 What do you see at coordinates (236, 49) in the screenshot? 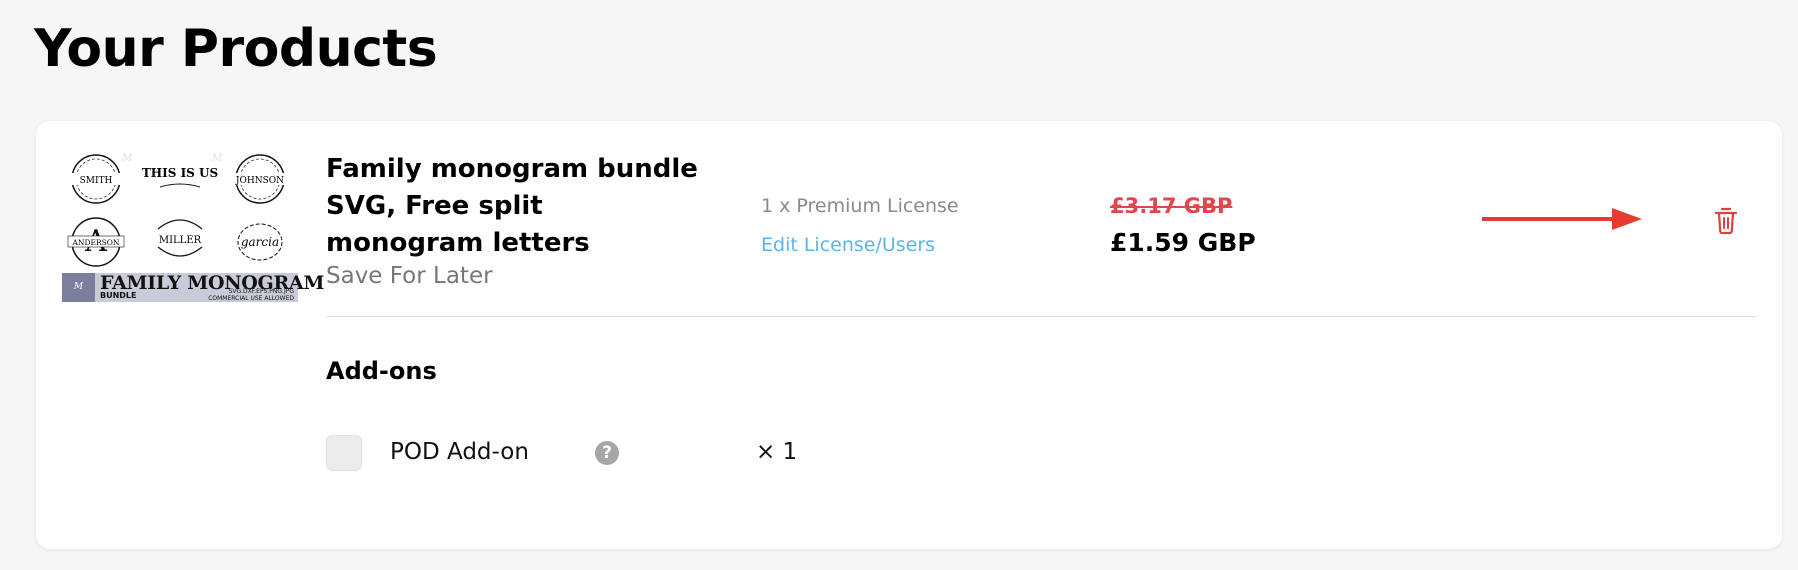
I see `page-title: Your Products` at bounding box center [236, 49].